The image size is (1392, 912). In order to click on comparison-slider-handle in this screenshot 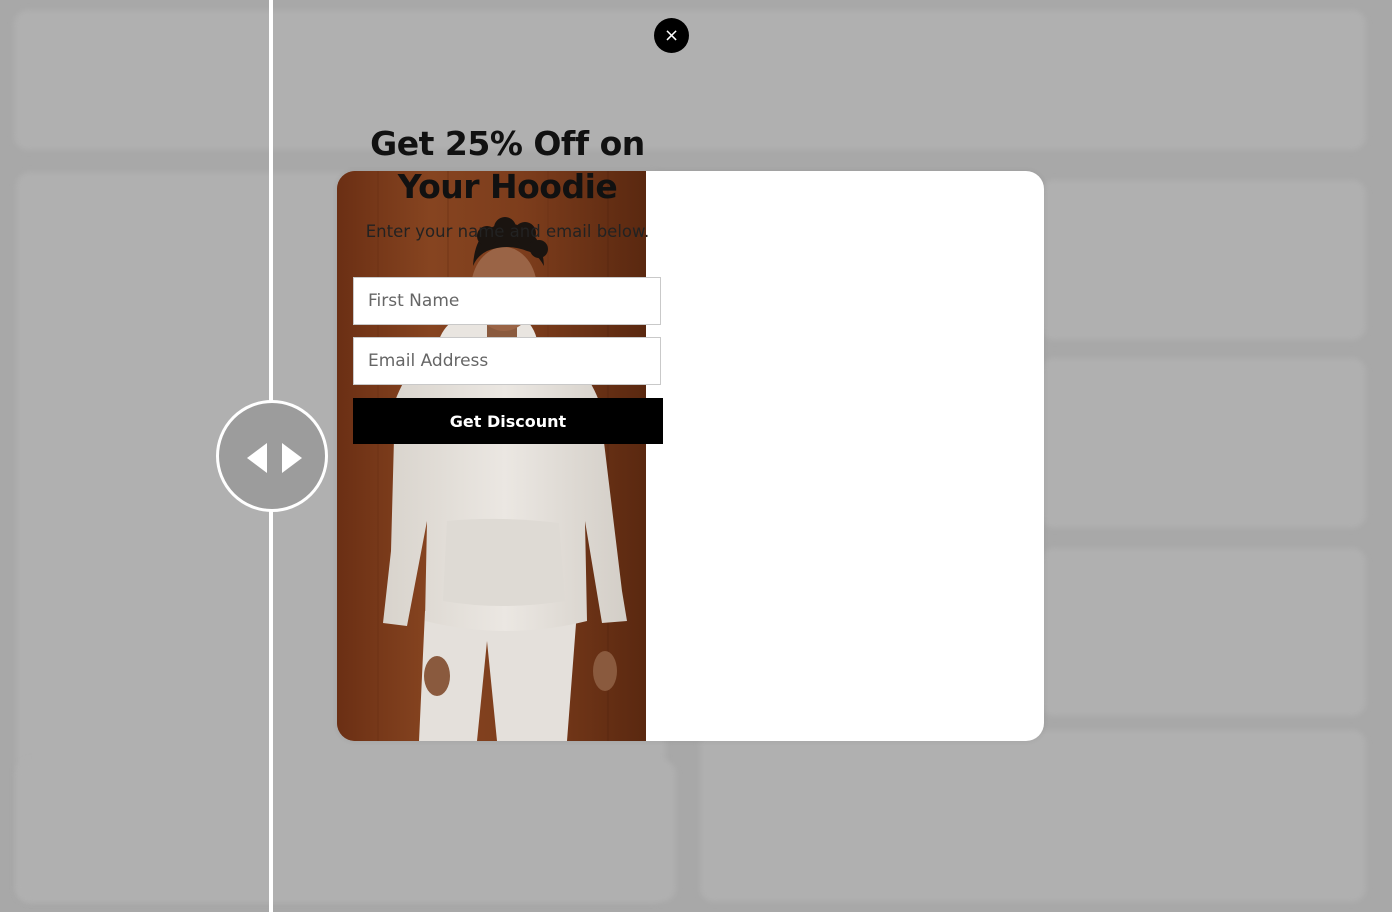, I will do `click(272, 456)`.